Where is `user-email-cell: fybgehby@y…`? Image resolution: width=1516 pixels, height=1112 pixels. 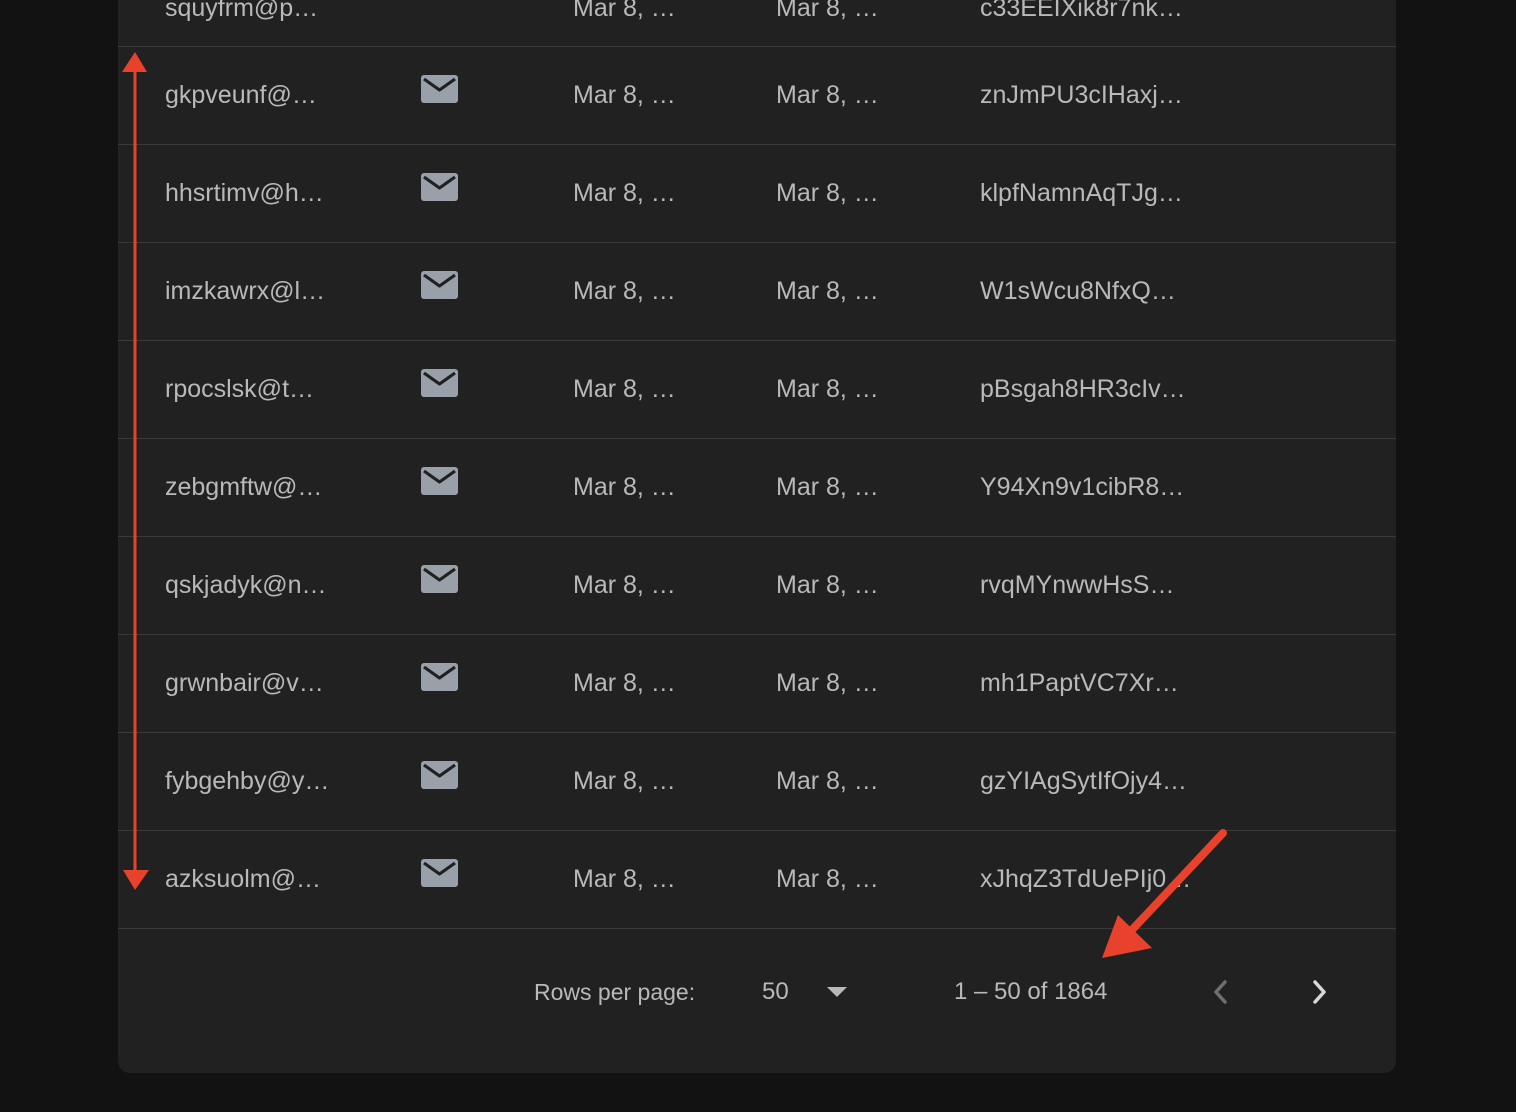
user-email-cell: fybgehby@y… is located at coordinates (247, 781).